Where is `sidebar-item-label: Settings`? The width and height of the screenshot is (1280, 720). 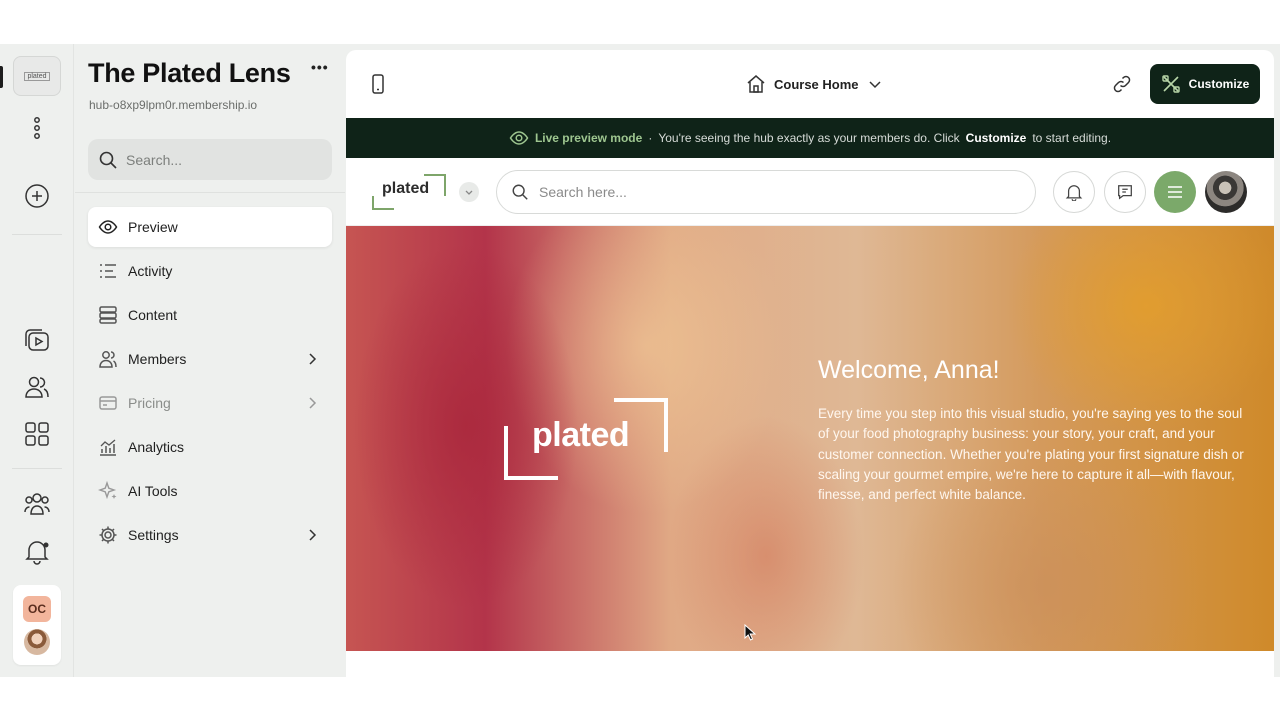
sidebar-item-label: Settings is located at coordinates (153, 535).